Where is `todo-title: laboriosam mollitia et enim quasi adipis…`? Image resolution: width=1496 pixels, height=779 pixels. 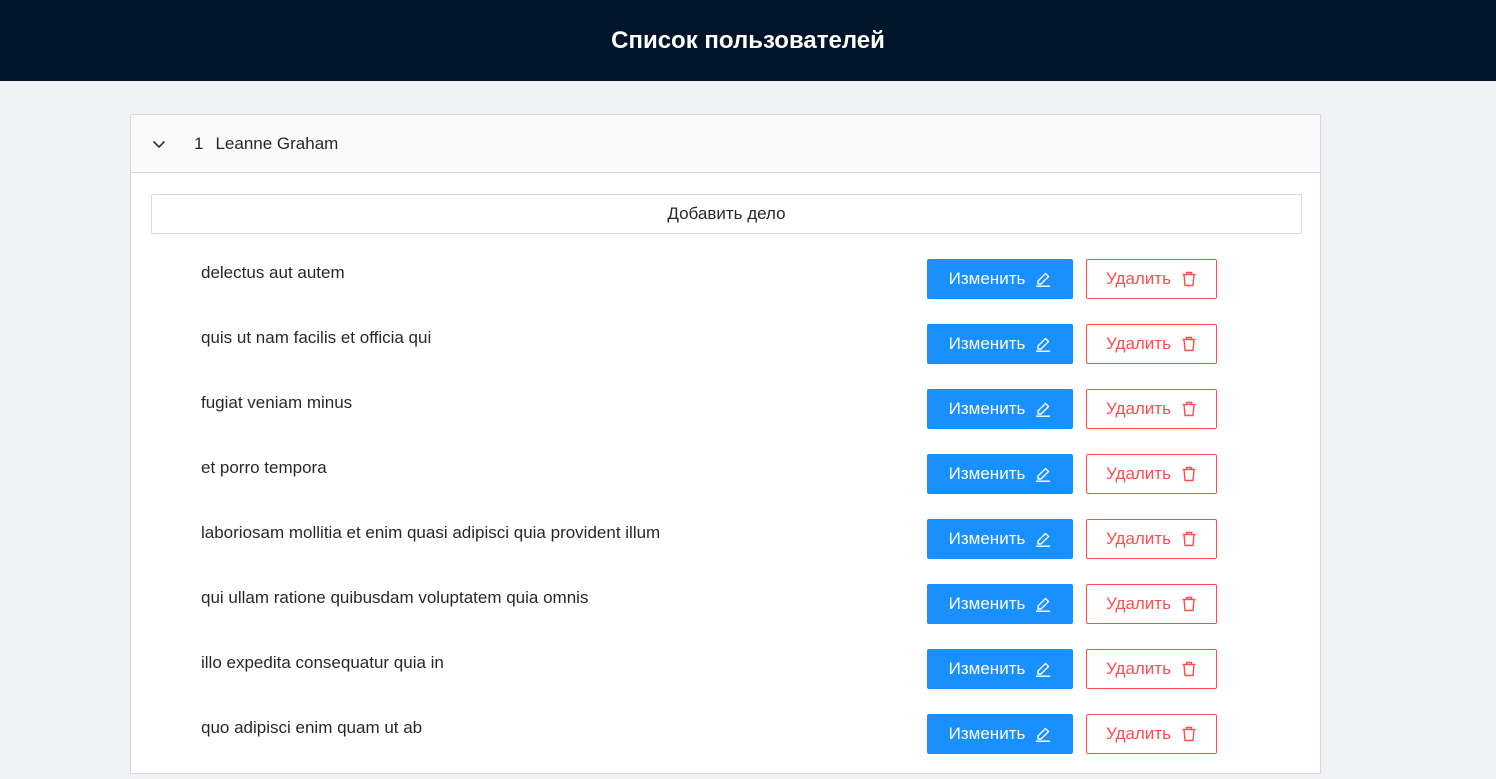 todo-title: laboriosam mollitia et enim quasi adipis… is located at coordinates (431, 532).